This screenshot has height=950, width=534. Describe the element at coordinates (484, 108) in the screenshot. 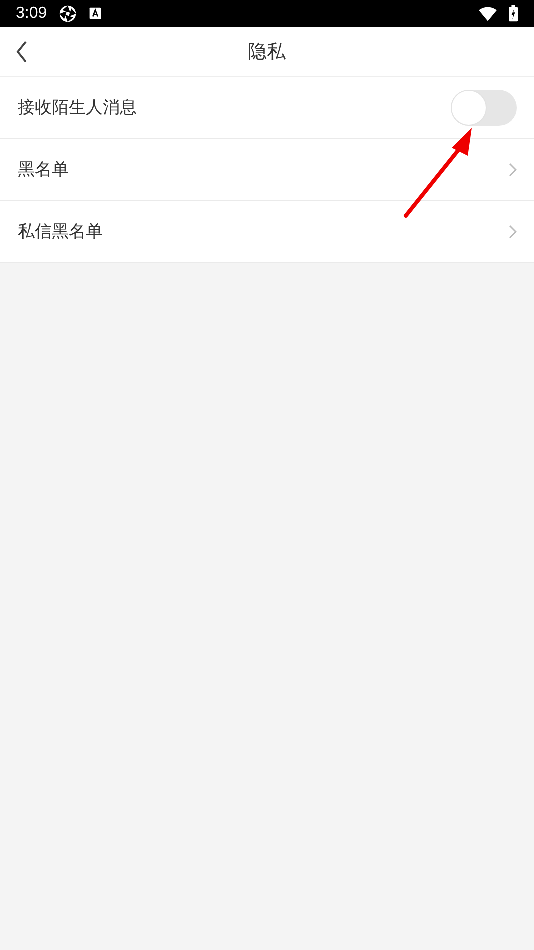

I see `toggle-switch` at that location.